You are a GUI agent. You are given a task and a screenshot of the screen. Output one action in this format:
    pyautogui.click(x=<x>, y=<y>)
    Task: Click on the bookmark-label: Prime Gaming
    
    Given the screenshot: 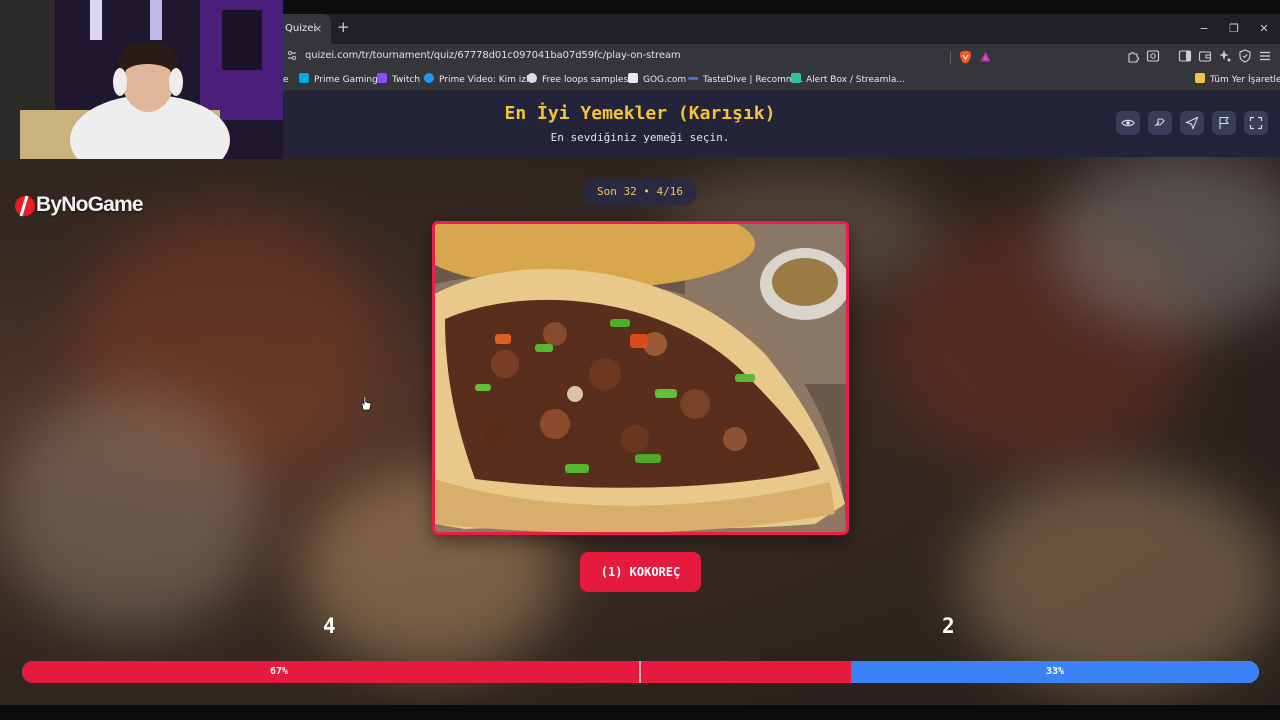 What is the action you would take?
    pyautogui.click(x=346, y=80)
    